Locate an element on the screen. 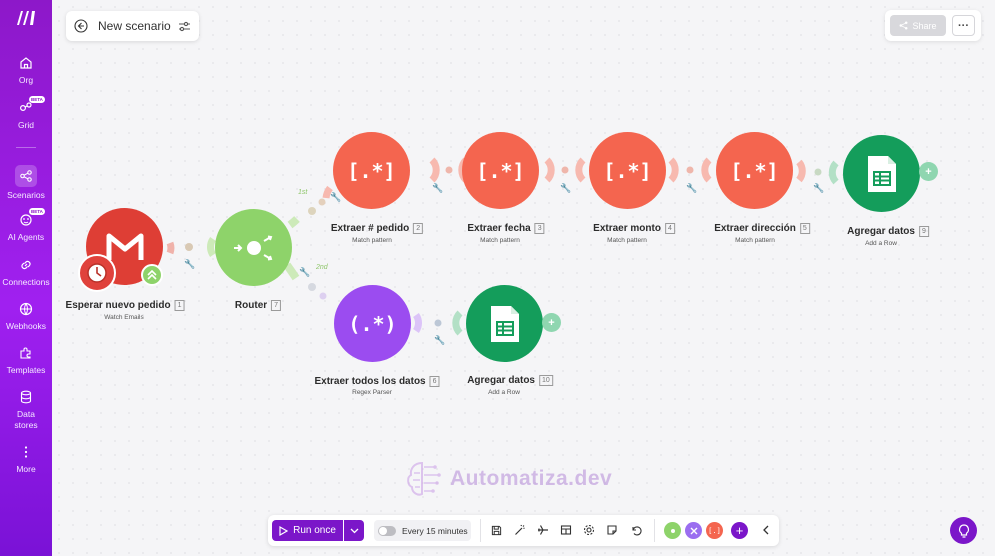 The image size is (995, 556). toolbar-divider is located at coordinates (654, 530).